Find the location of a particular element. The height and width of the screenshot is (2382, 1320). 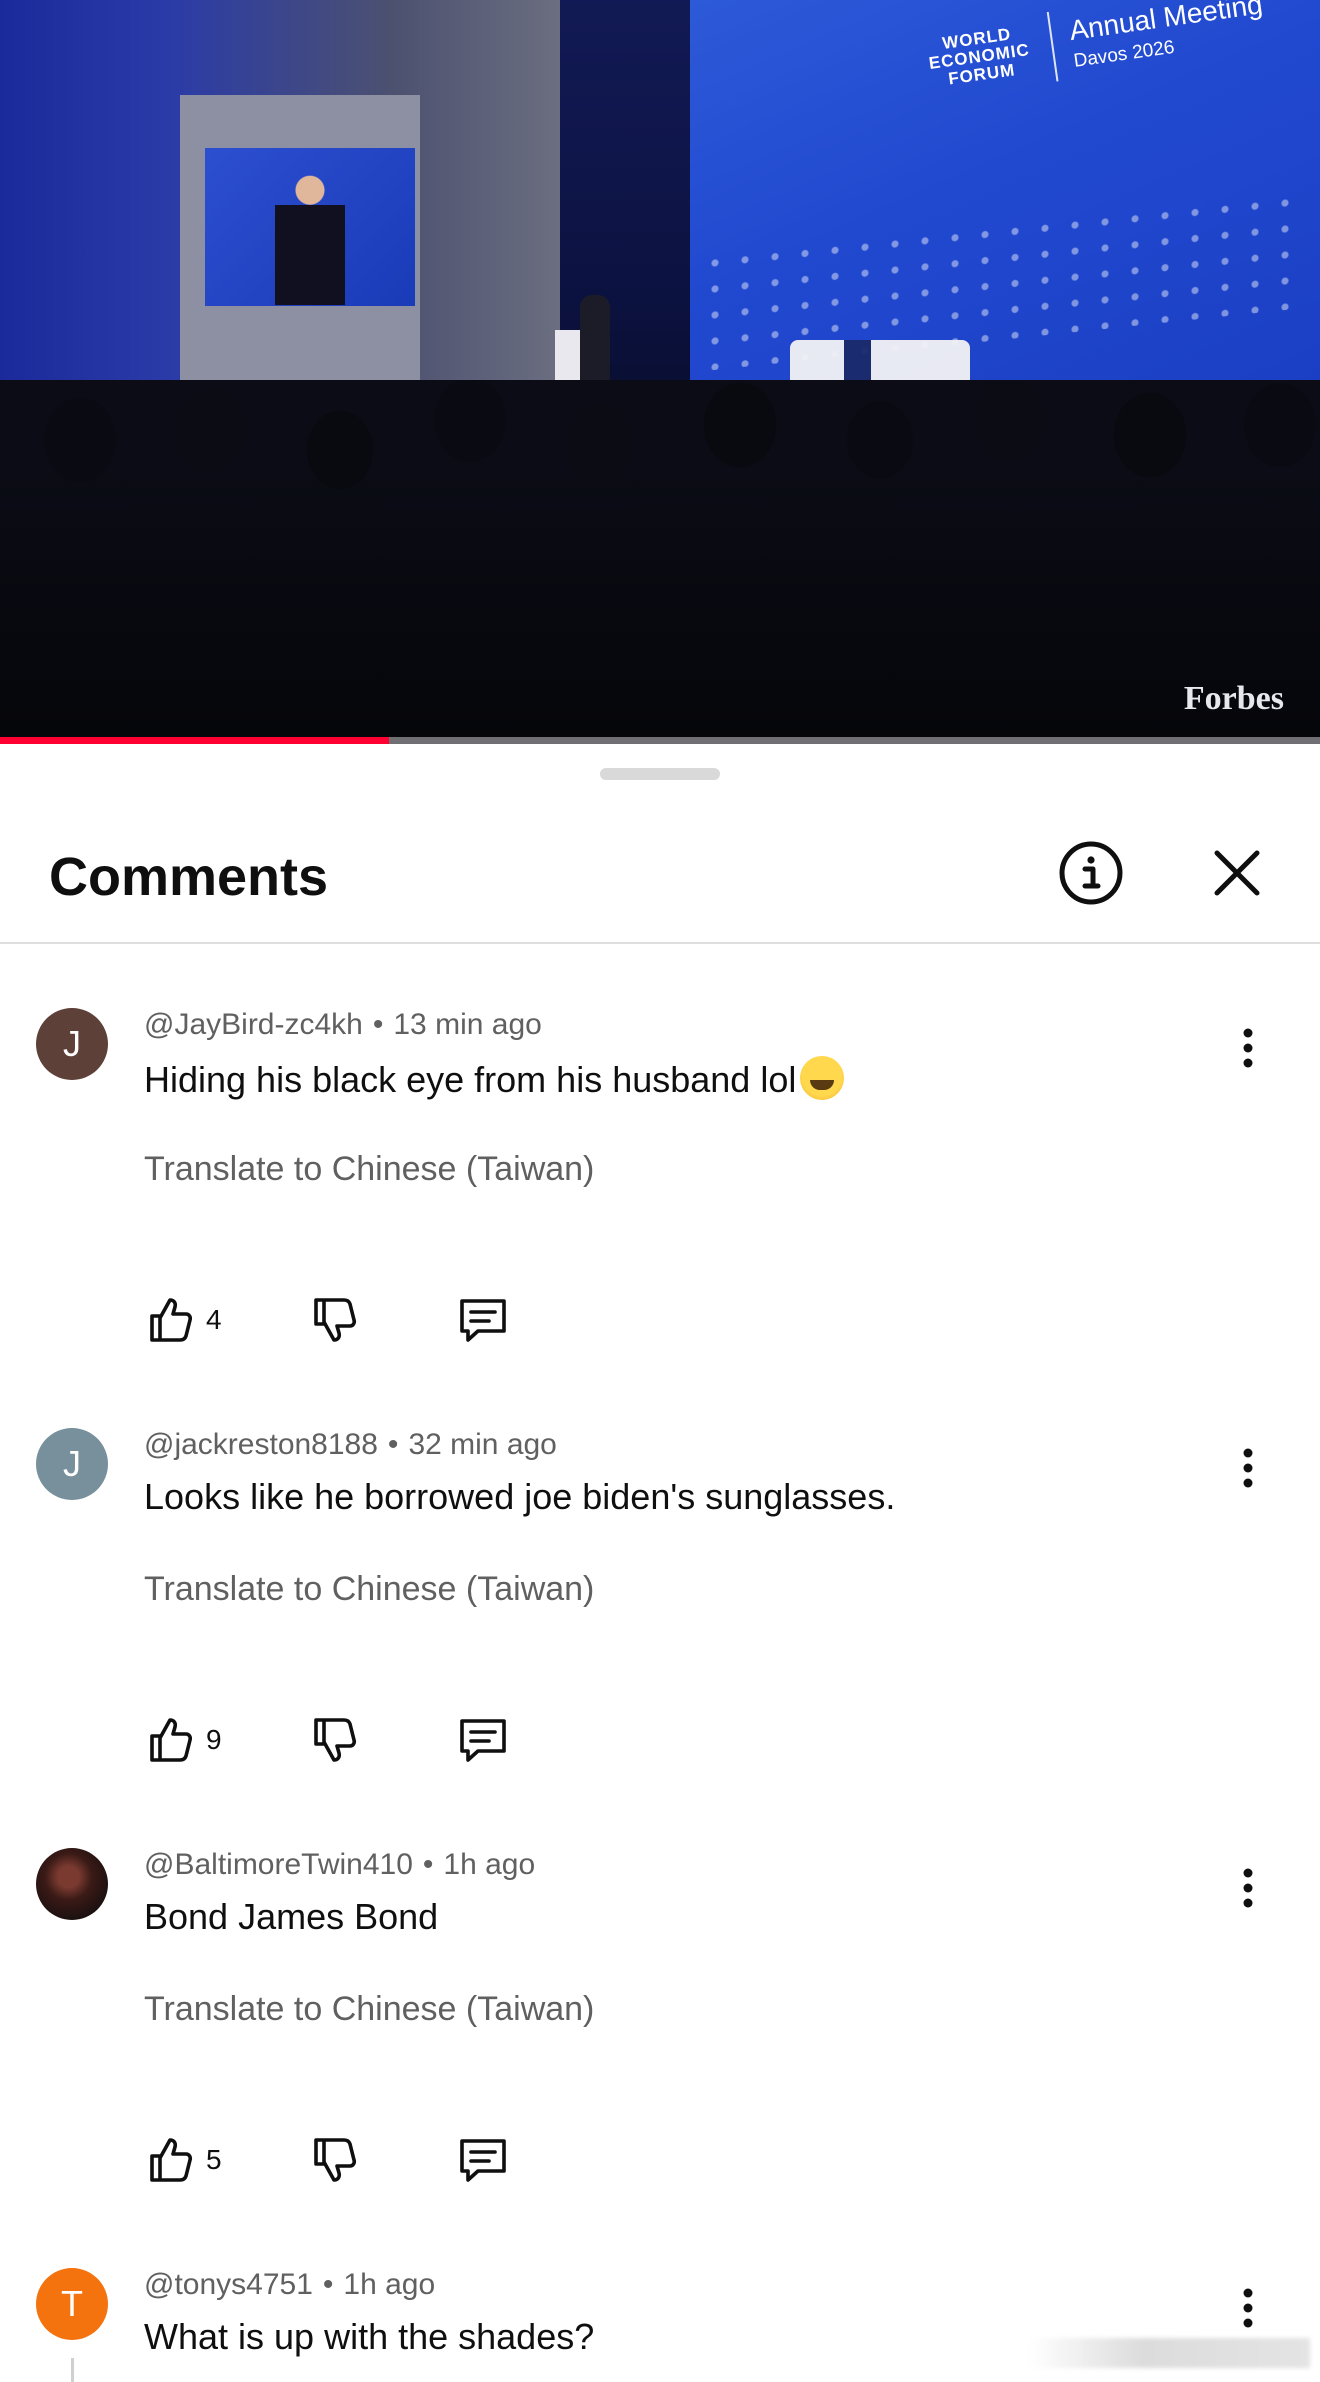

comment-text: Bond James Bond is located at coordinates (291, 1916).